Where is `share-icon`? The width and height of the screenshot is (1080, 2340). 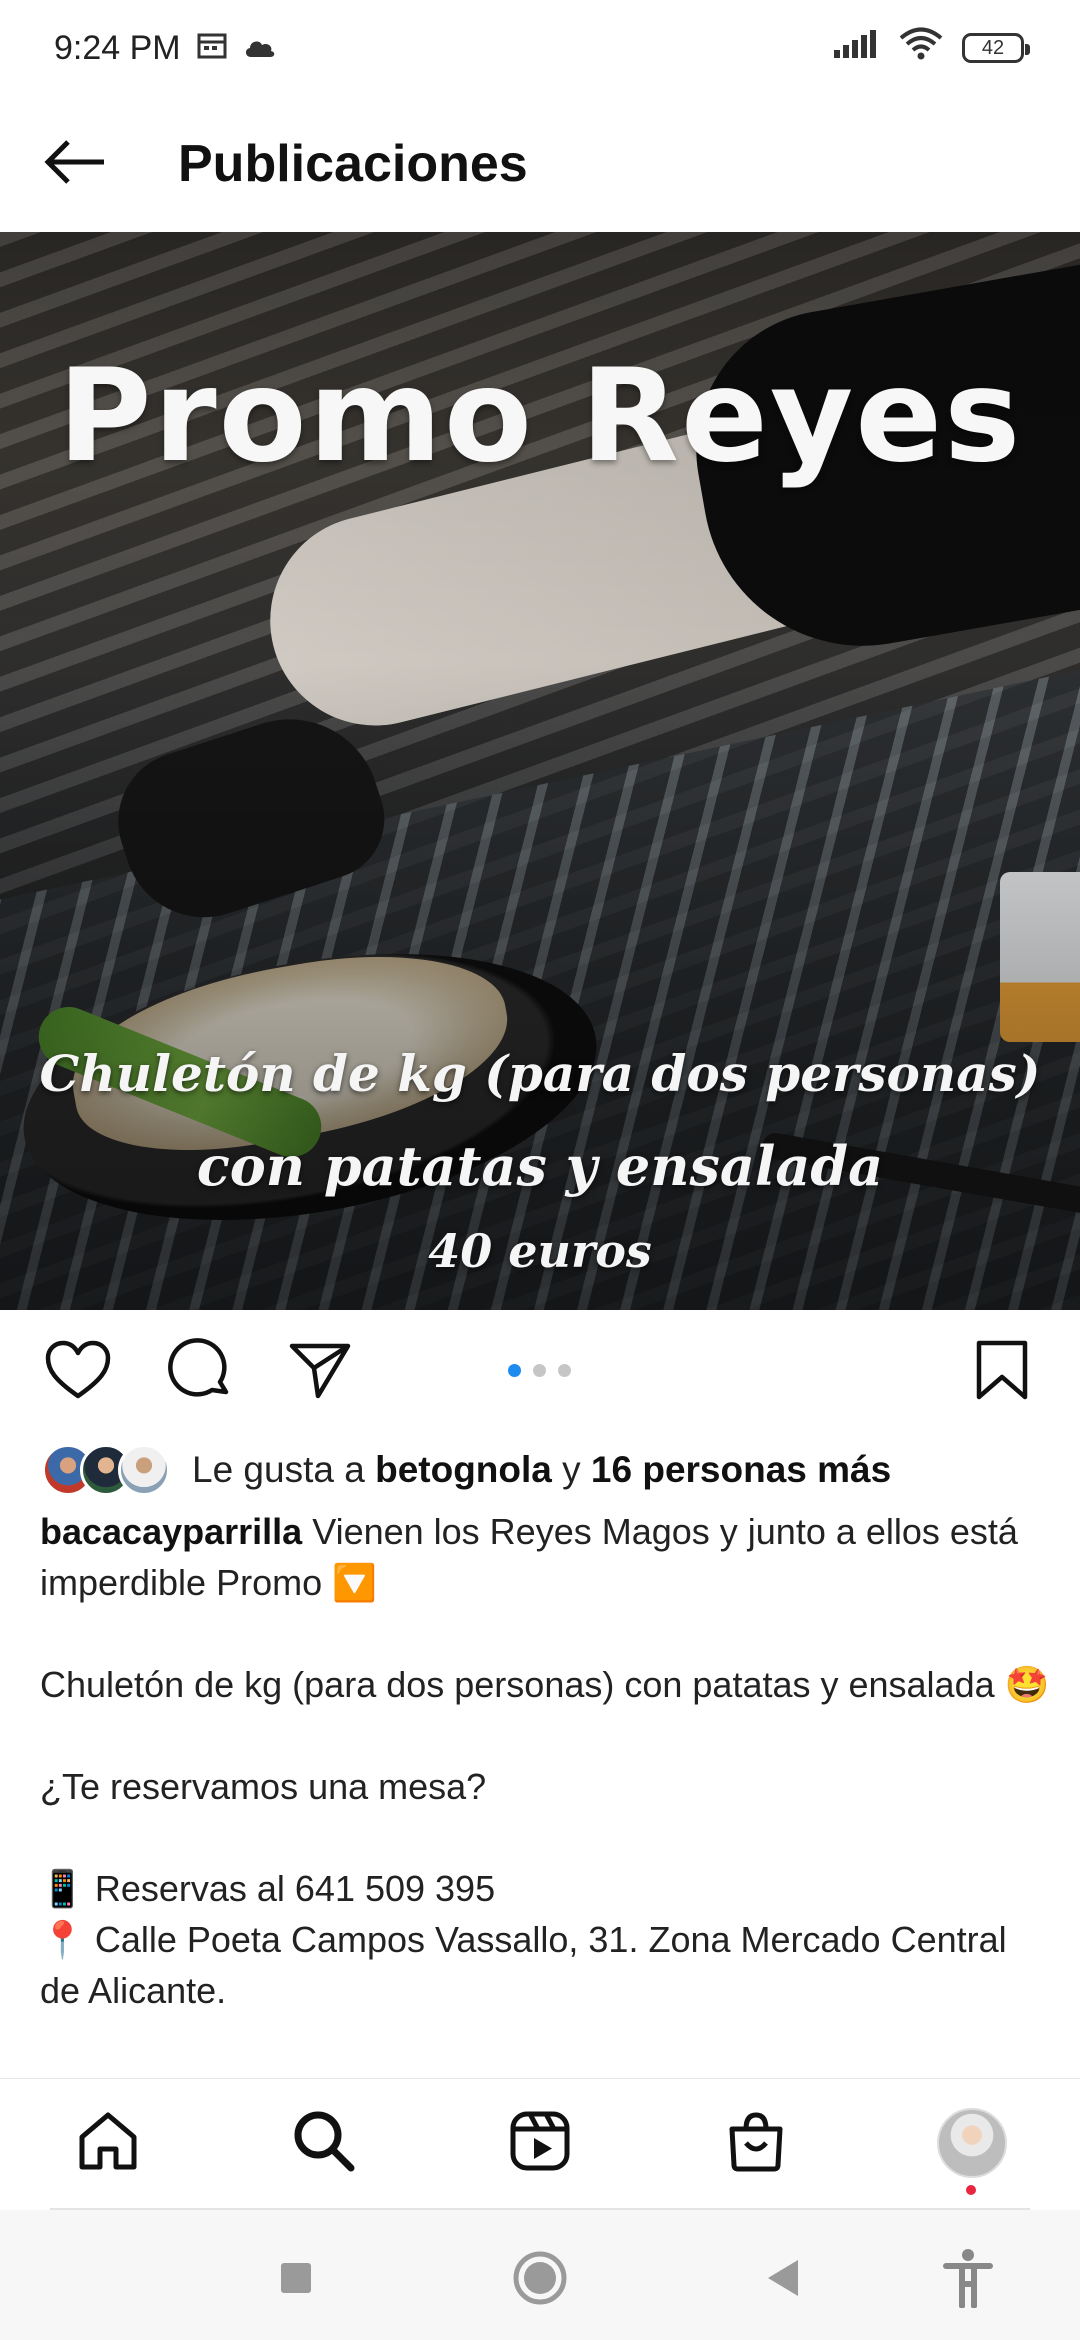
share-icon is located at coordinates (320, 1372).